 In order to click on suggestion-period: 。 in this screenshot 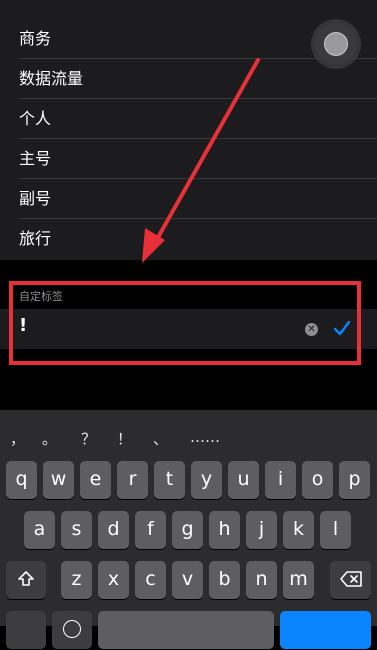, I will do `click(49, 438)`.